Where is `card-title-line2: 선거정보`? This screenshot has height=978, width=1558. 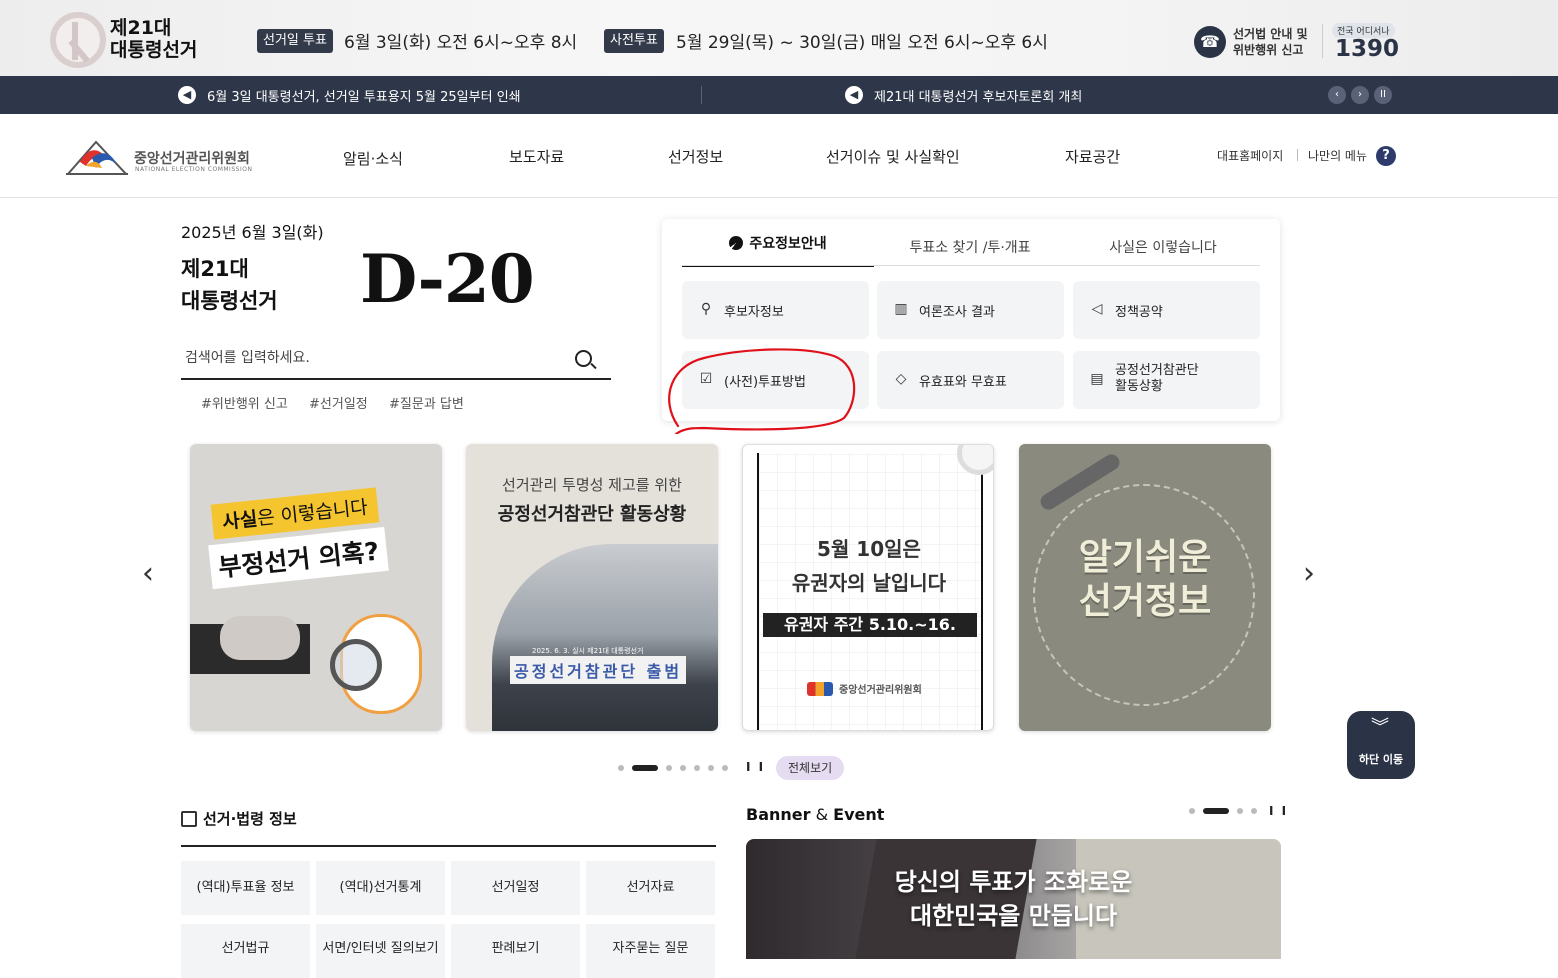 card-title-line2: 선거정보 is located at coordinates (1145, 601).